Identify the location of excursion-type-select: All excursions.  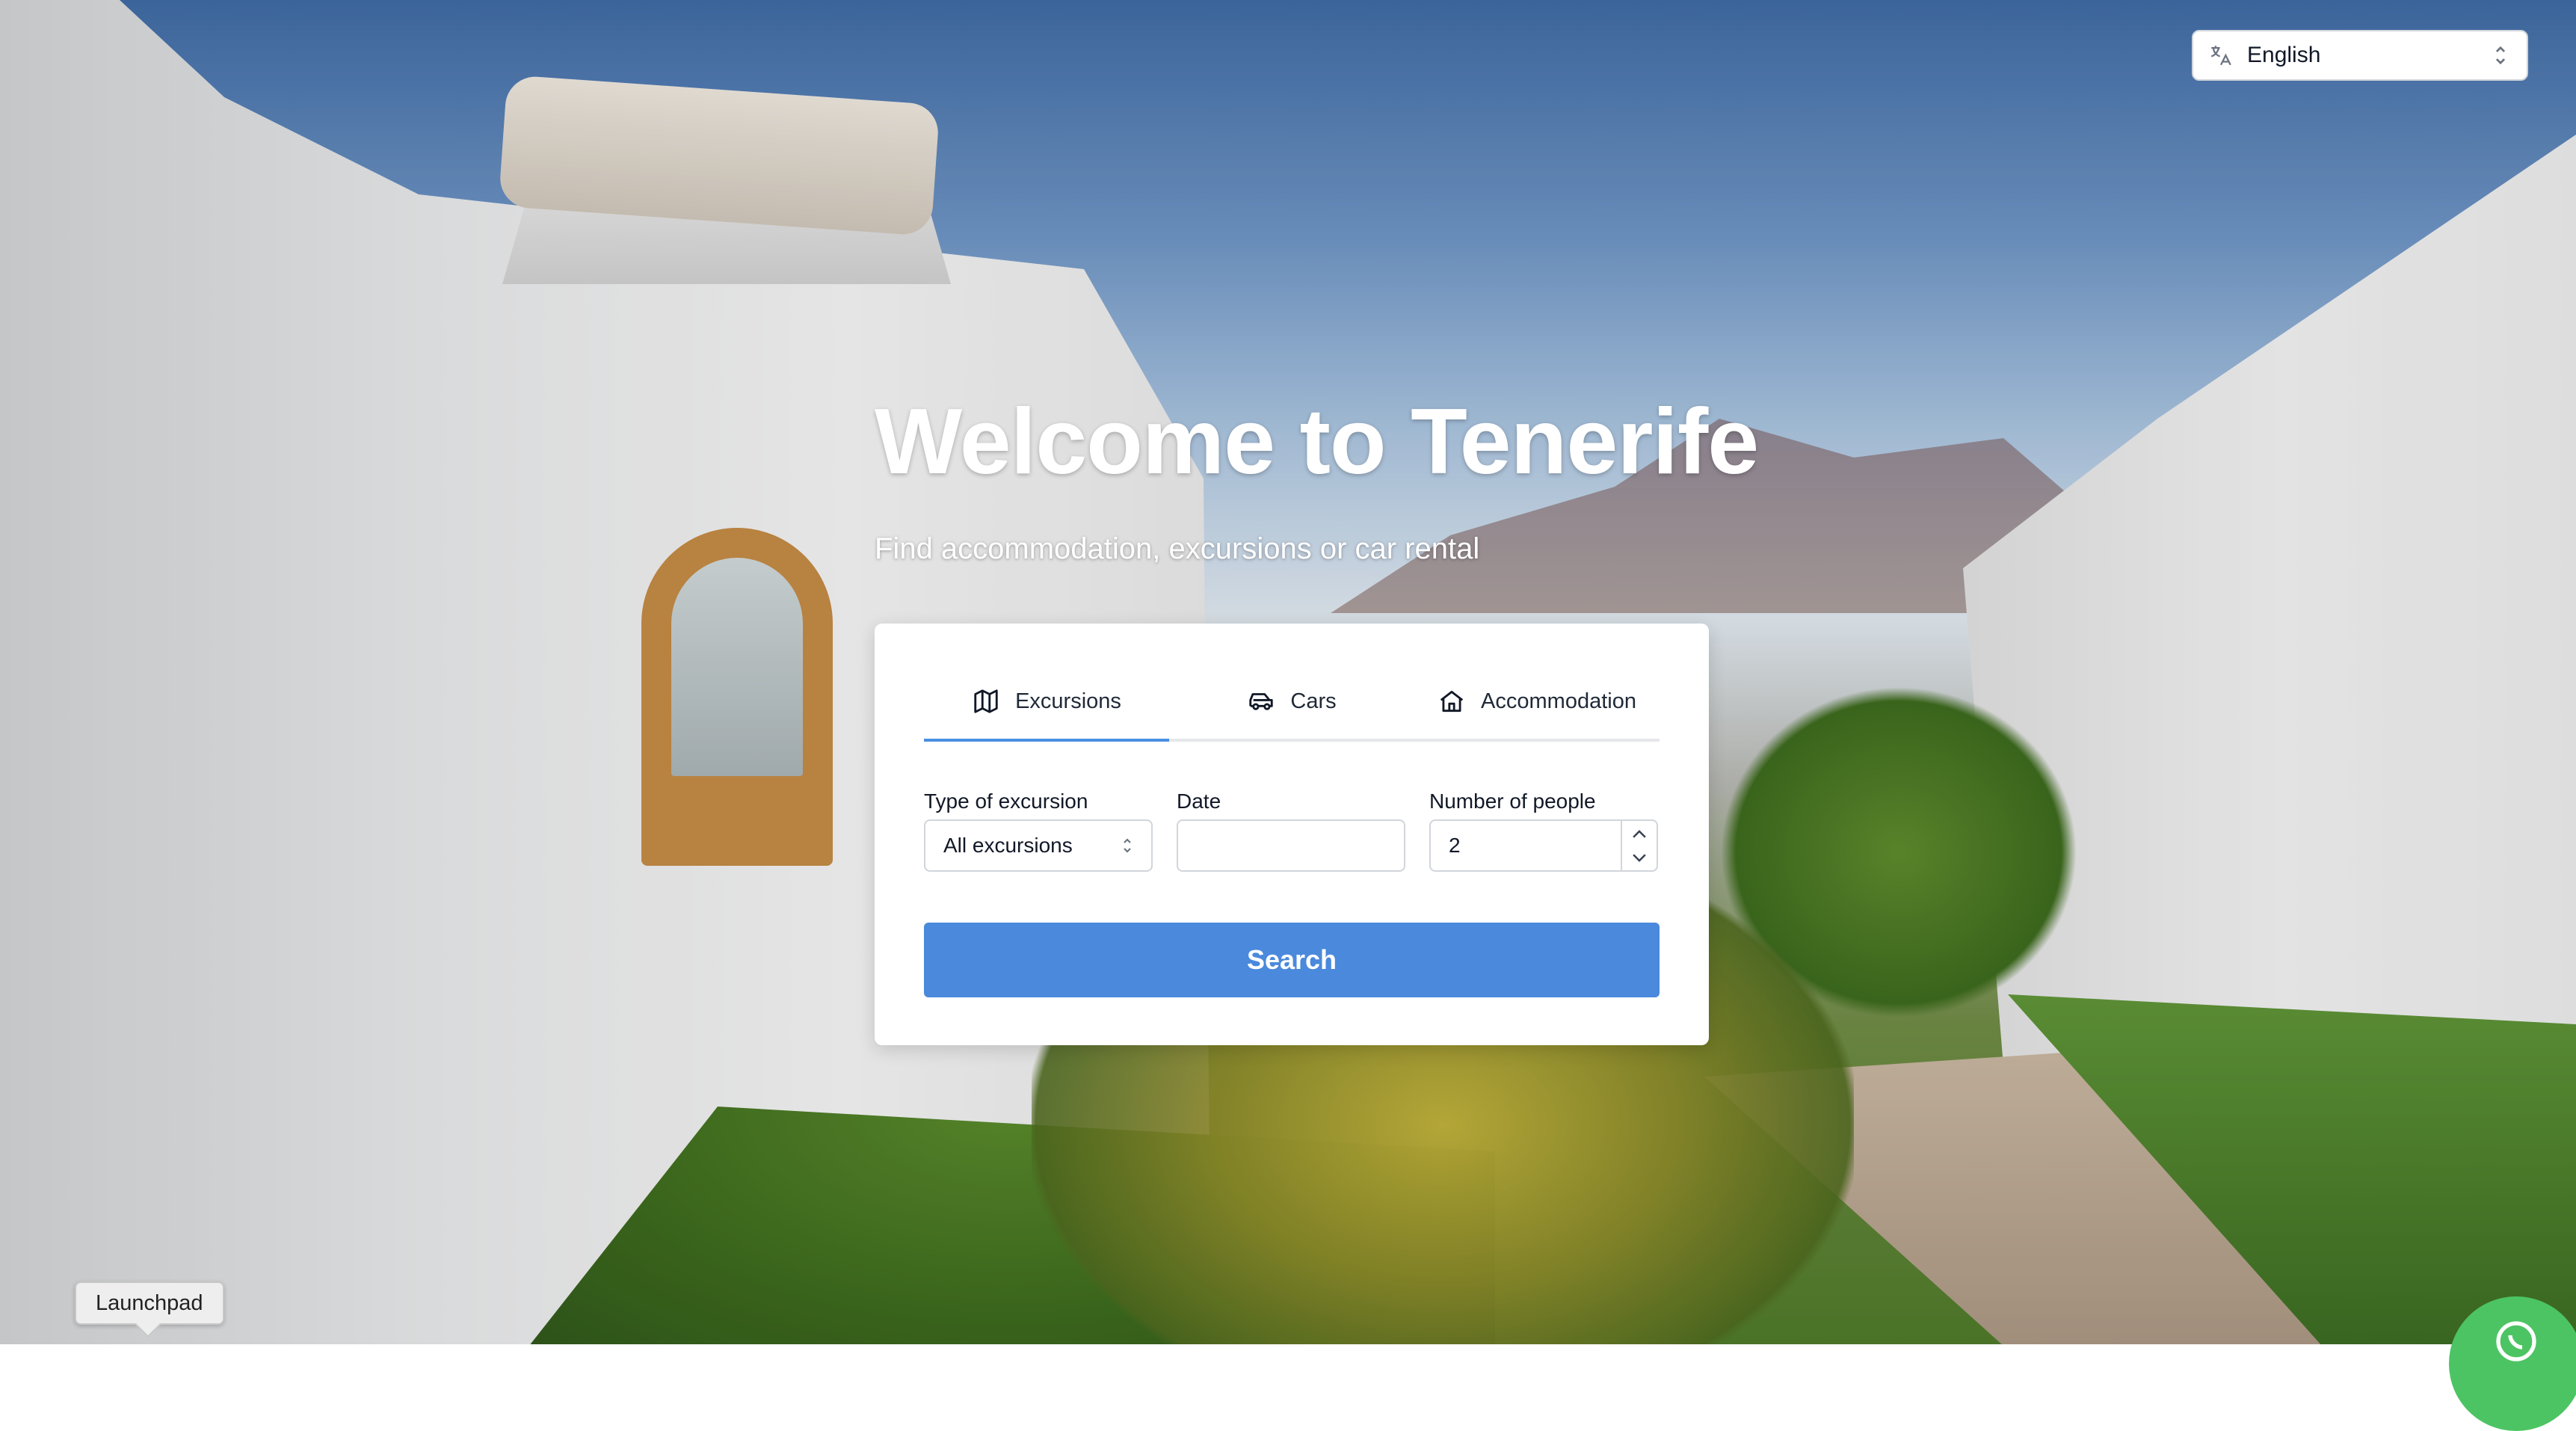
(1038, 845).